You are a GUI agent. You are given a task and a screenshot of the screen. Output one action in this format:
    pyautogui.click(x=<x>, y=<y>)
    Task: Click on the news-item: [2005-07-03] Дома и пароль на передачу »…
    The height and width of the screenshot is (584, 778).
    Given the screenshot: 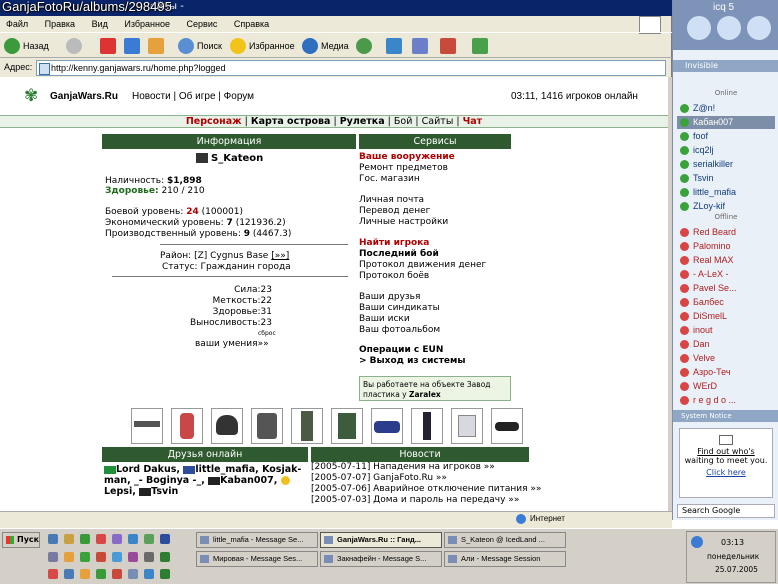 What is the action you would take?
    pyautogui.click(x=415, y=500)
    